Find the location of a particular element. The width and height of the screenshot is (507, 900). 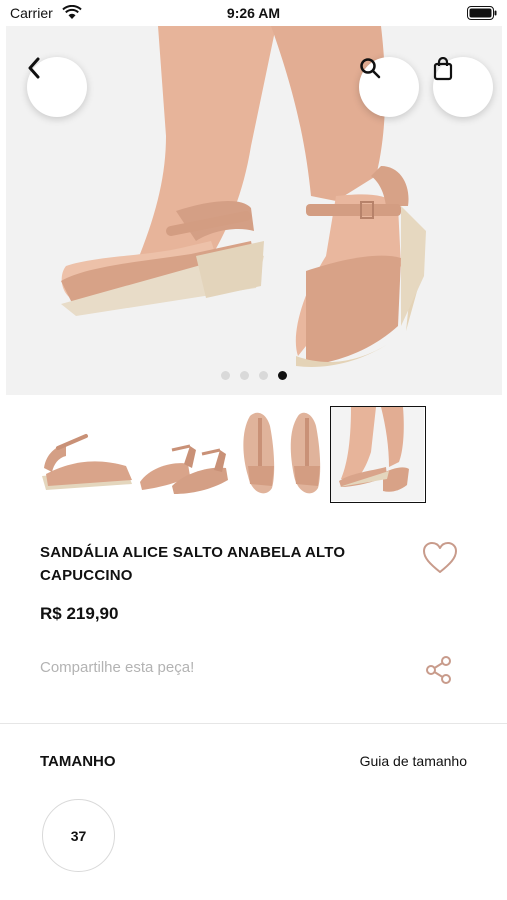

share-icon is located at coordinates (439, 670).